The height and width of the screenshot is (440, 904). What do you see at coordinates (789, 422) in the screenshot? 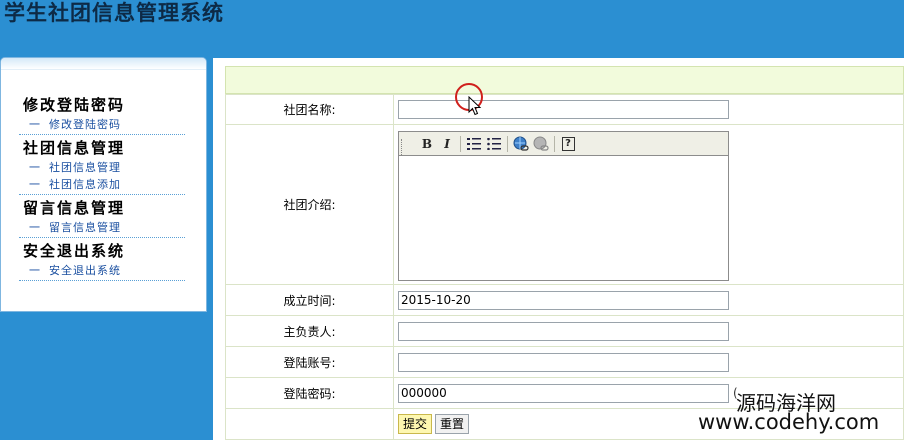
I see `watermark-text-url: www.codehy.com` at bounding box center [789, 422].